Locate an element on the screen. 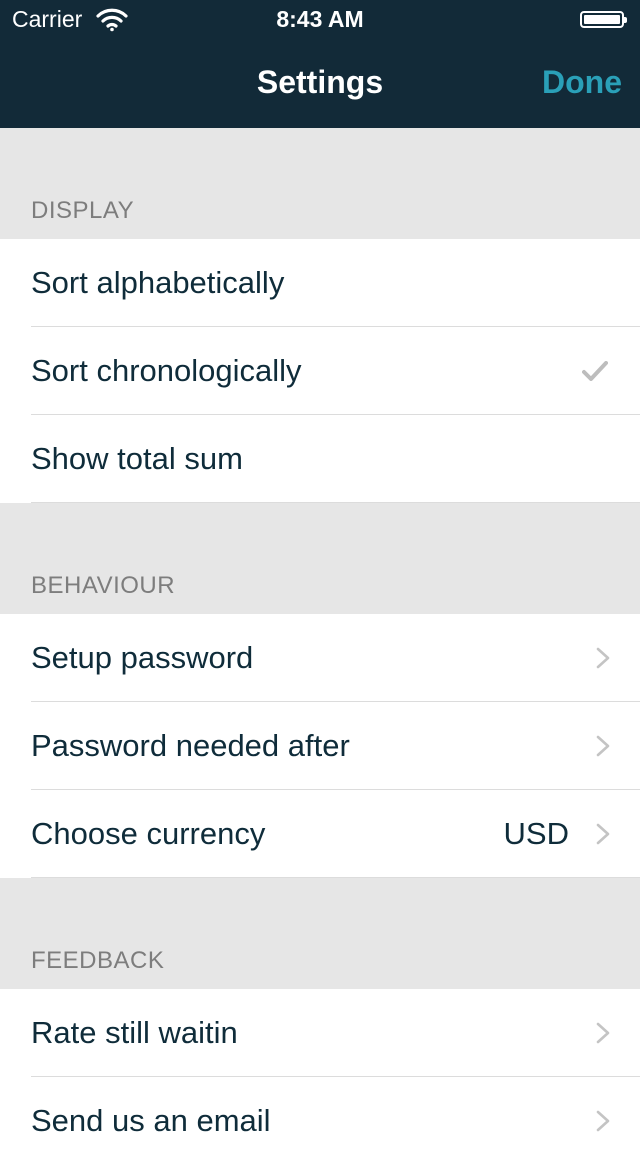  status-bar: Carrier 8:43 AM is located at coordinates (320, 20).